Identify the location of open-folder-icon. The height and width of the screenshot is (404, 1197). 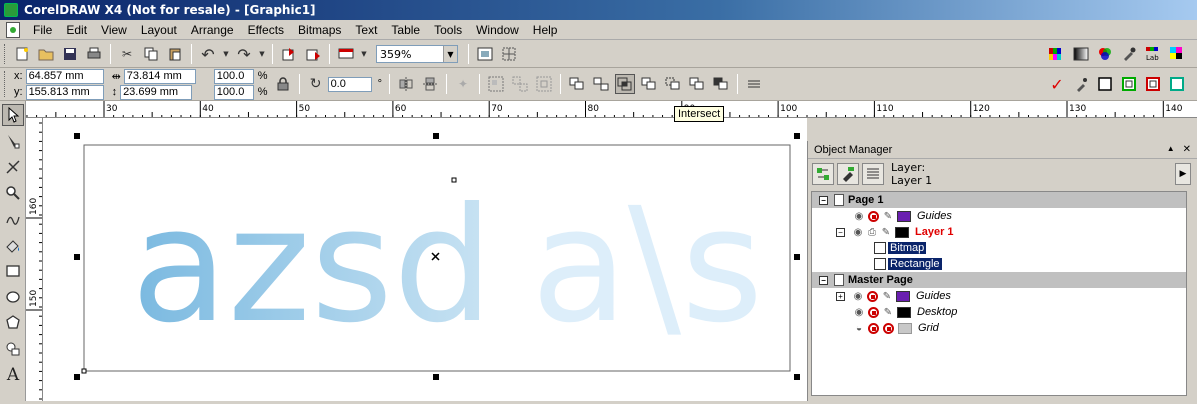
(46, 54).